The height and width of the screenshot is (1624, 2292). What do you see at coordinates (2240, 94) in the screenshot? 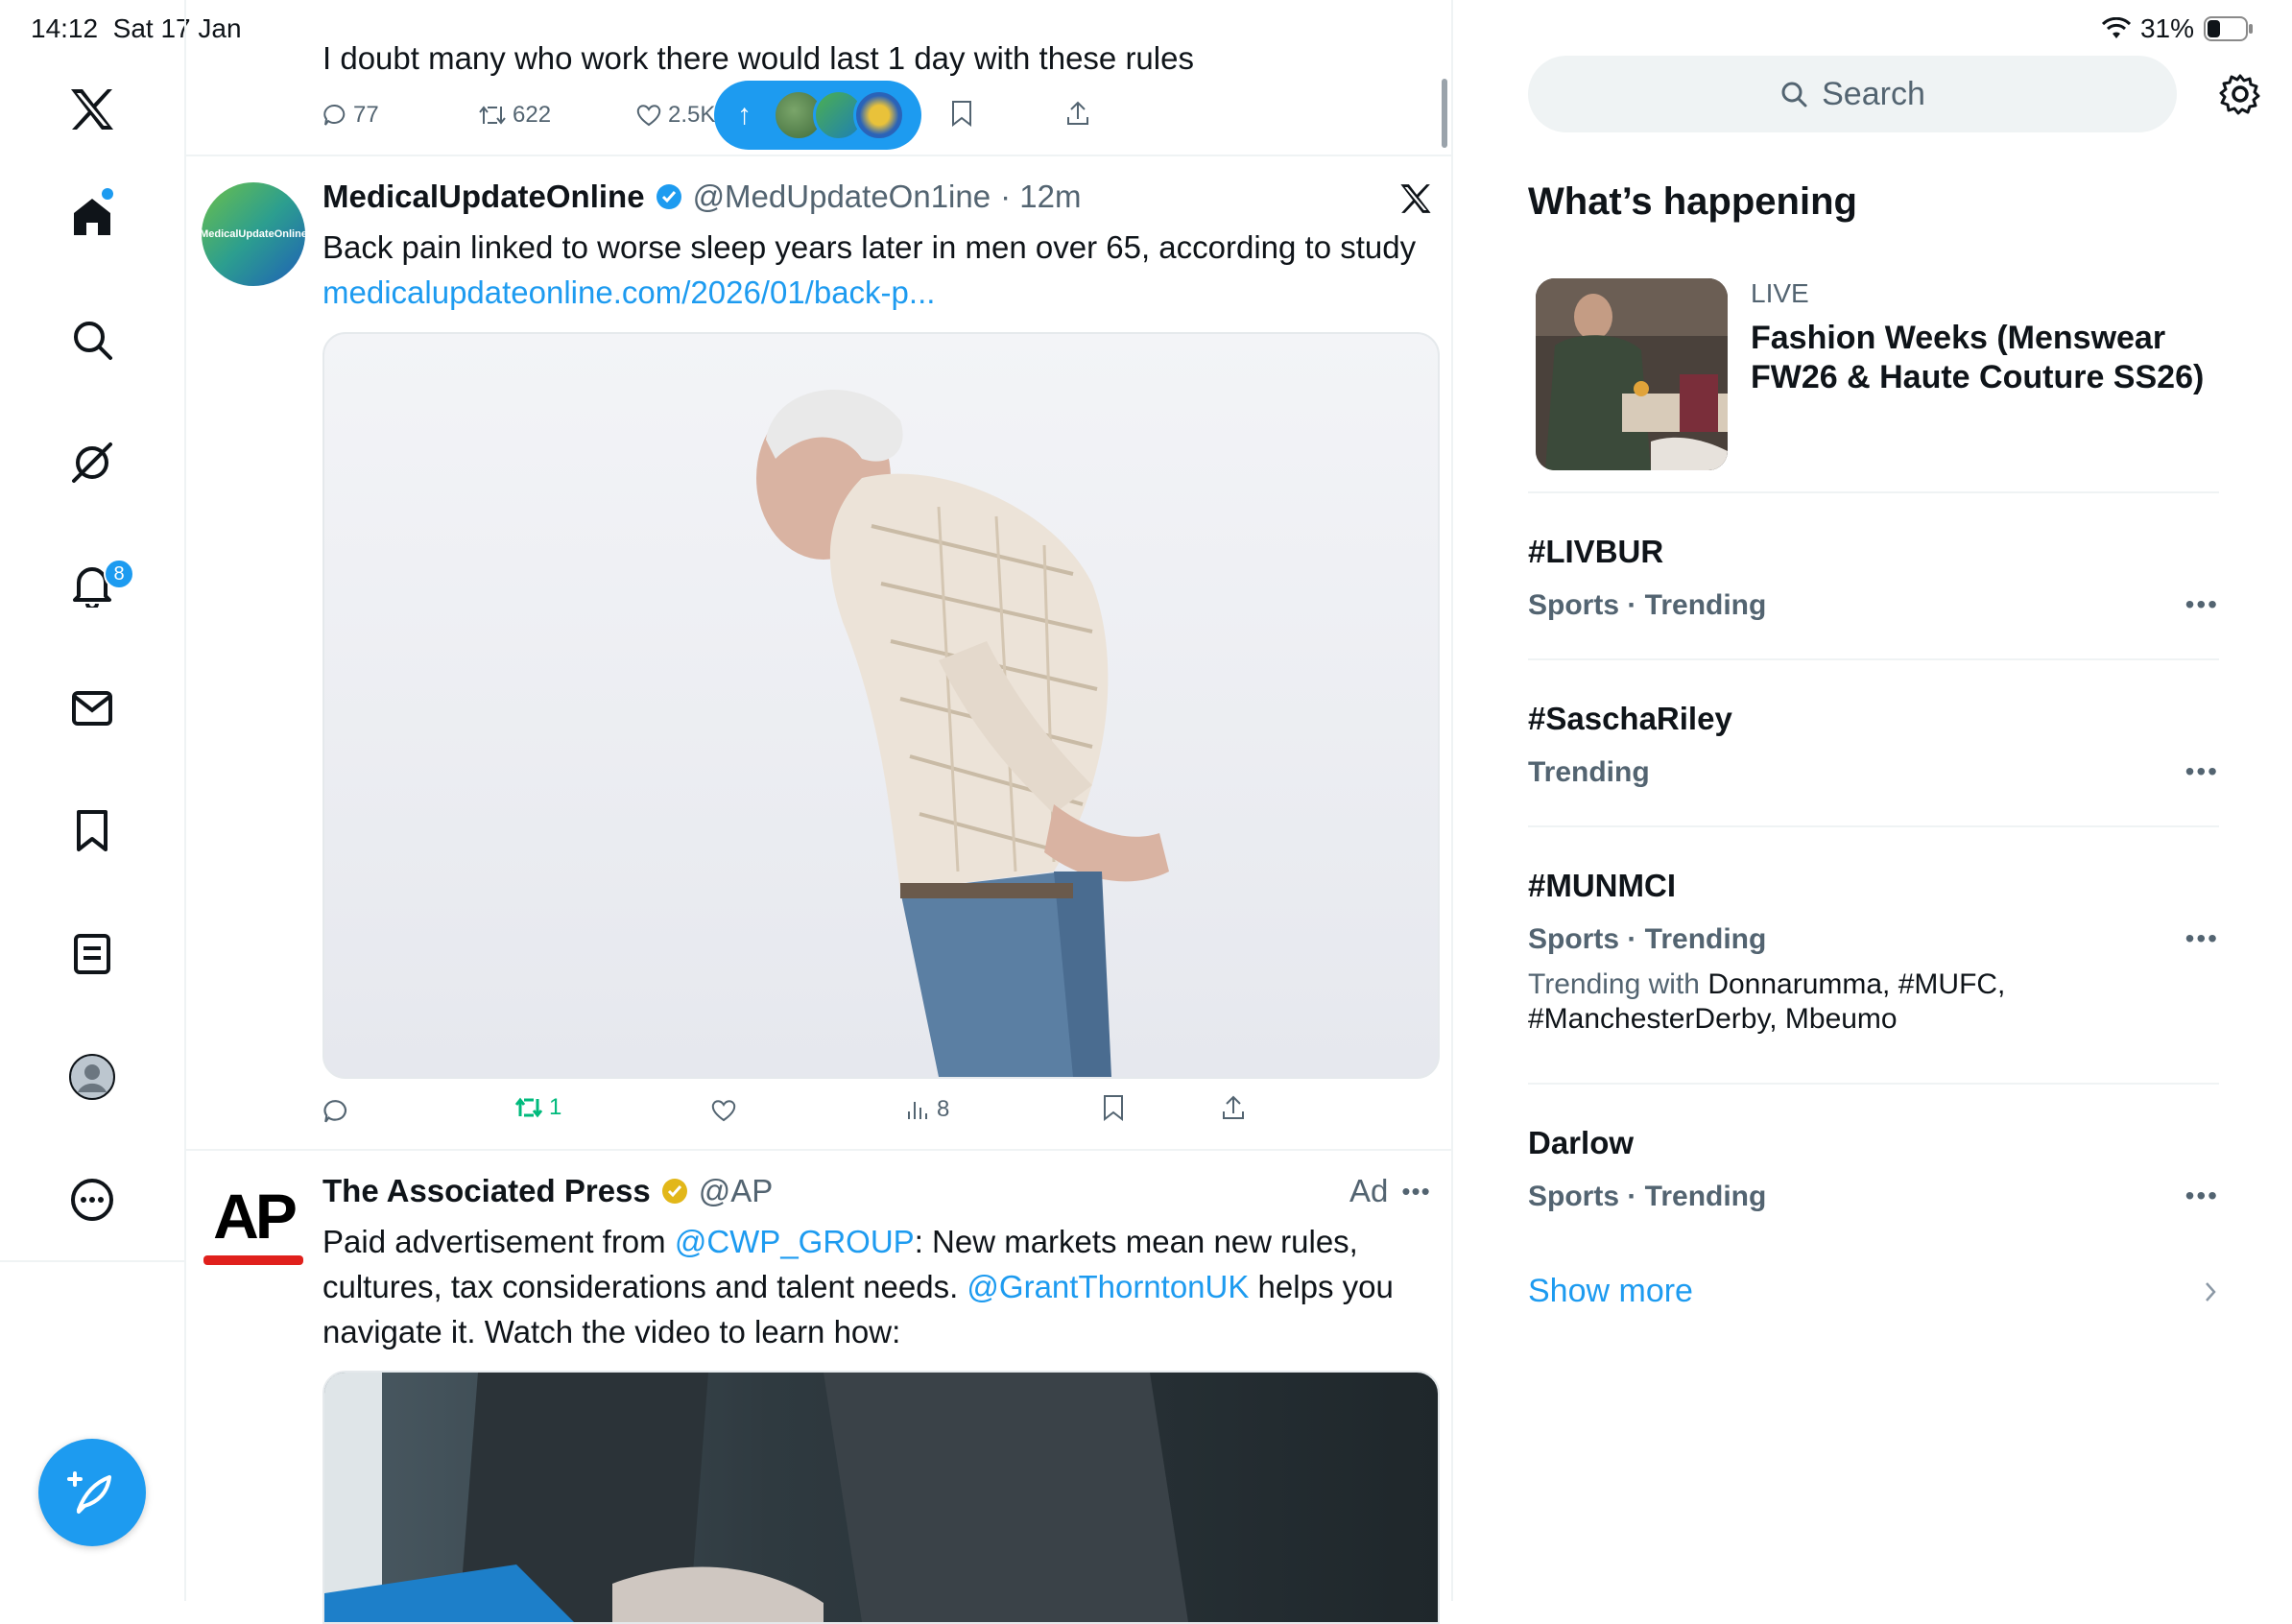
I see `settings-gear-icon` at bounding box center [2240, 94].